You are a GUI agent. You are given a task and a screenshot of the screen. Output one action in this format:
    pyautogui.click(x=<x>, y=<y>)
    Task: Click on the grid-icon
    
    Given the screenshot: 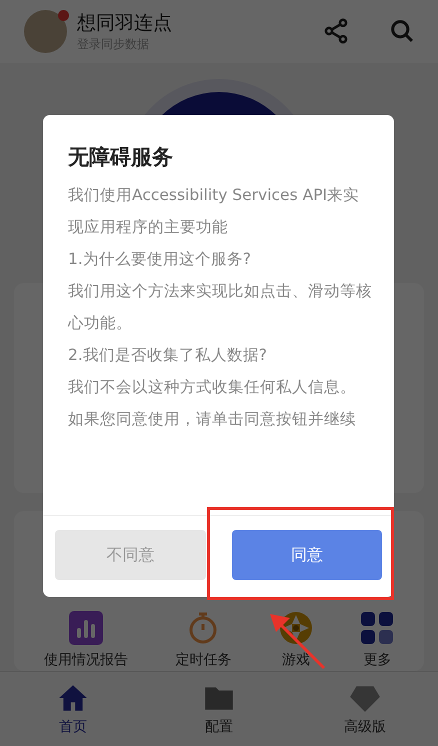 What is the action you would take?
    pyautogui.click(x=377, y=627)
    